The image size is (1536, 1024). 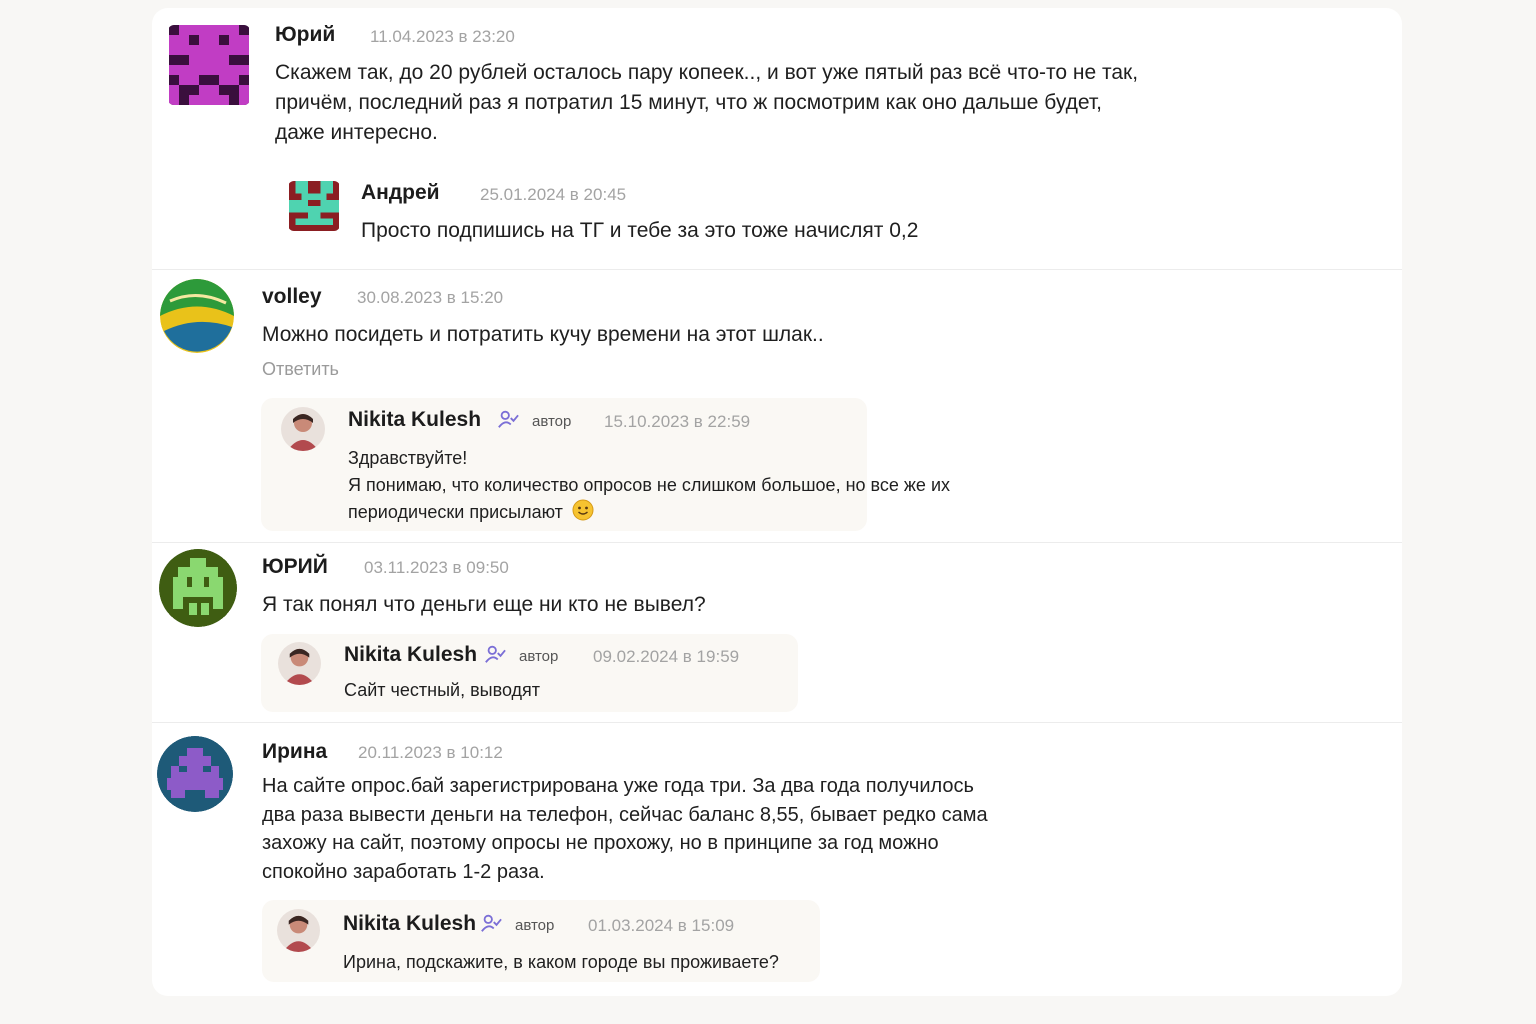 I want to click on reply-date: 25.01.2024 в 20:45, so click(x=553, y=194).